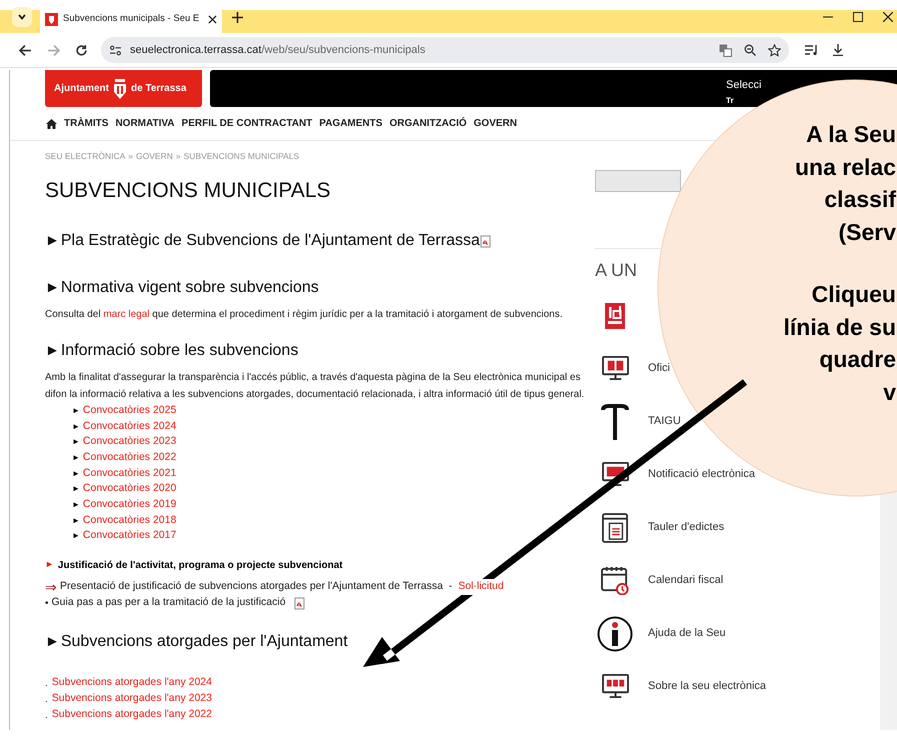 This screenshot has height=738, width=897. Describe the element at coordinates (615, 315) in the screenshot. I see `id-card-logo-icon` at that location.